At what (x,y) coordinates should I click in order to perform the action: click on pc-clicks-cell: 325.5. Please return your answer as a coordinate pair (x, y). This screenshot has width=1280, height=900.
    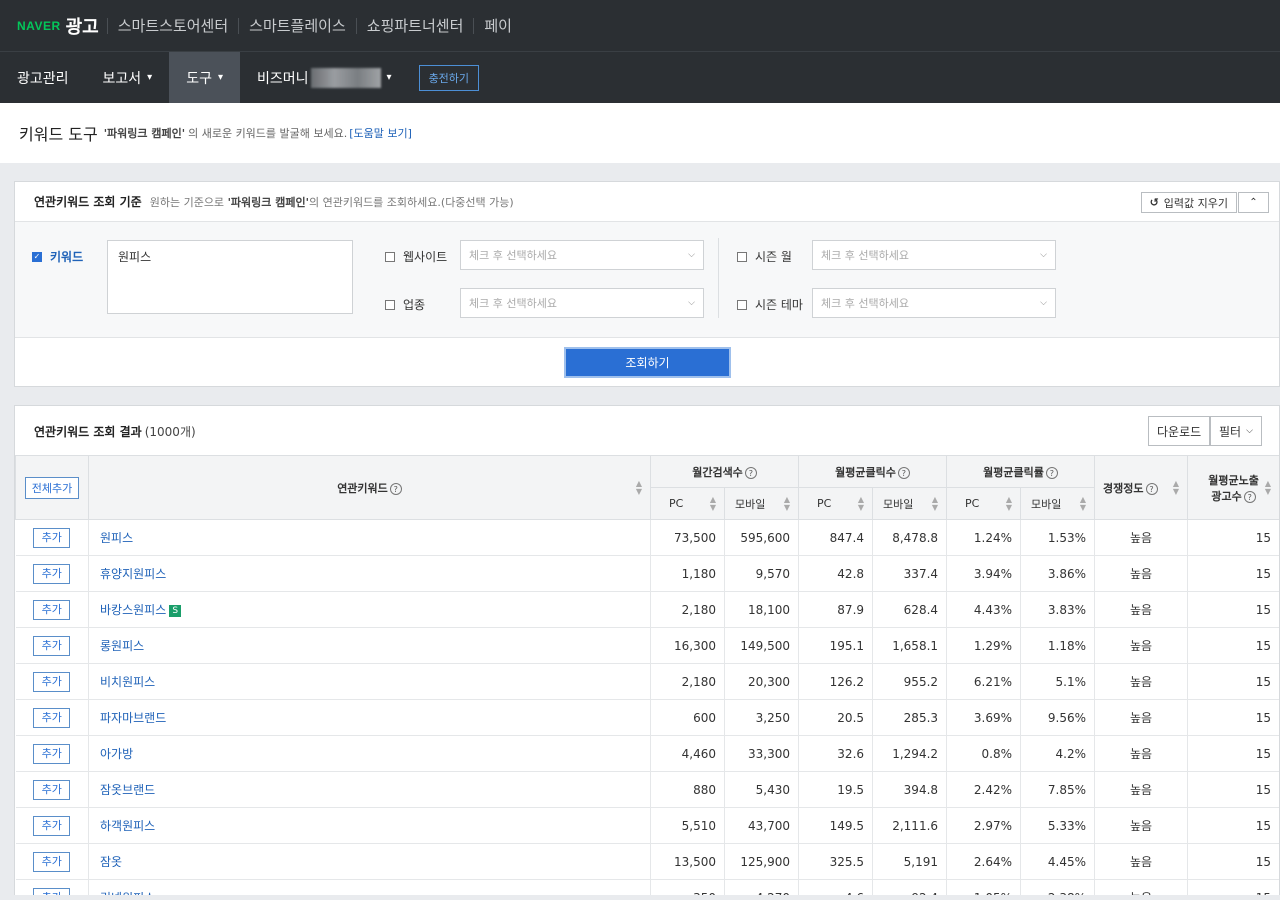
    Looking at the image, I should click on (836, 861).